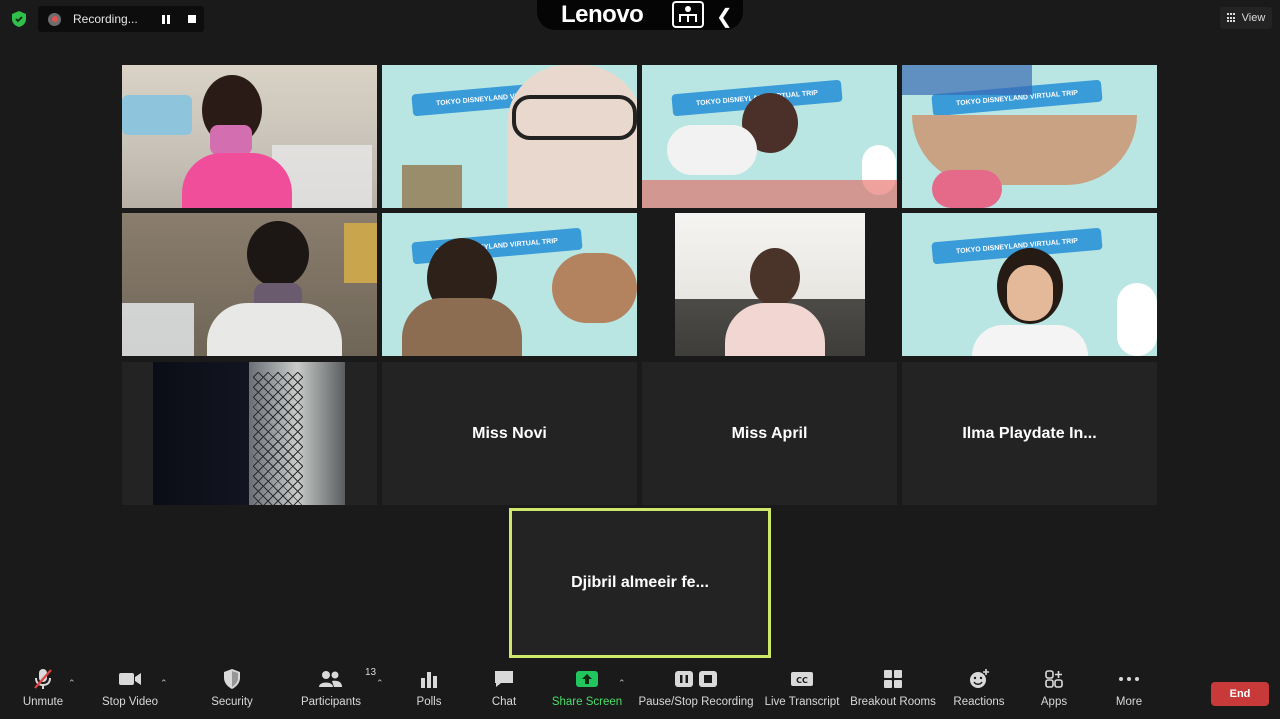 Image resolution: width=1280 pixels, height=719 pixels. Describe the element at coordinates (330, 679) in the screenshot. I see `participants-icon` at that location.